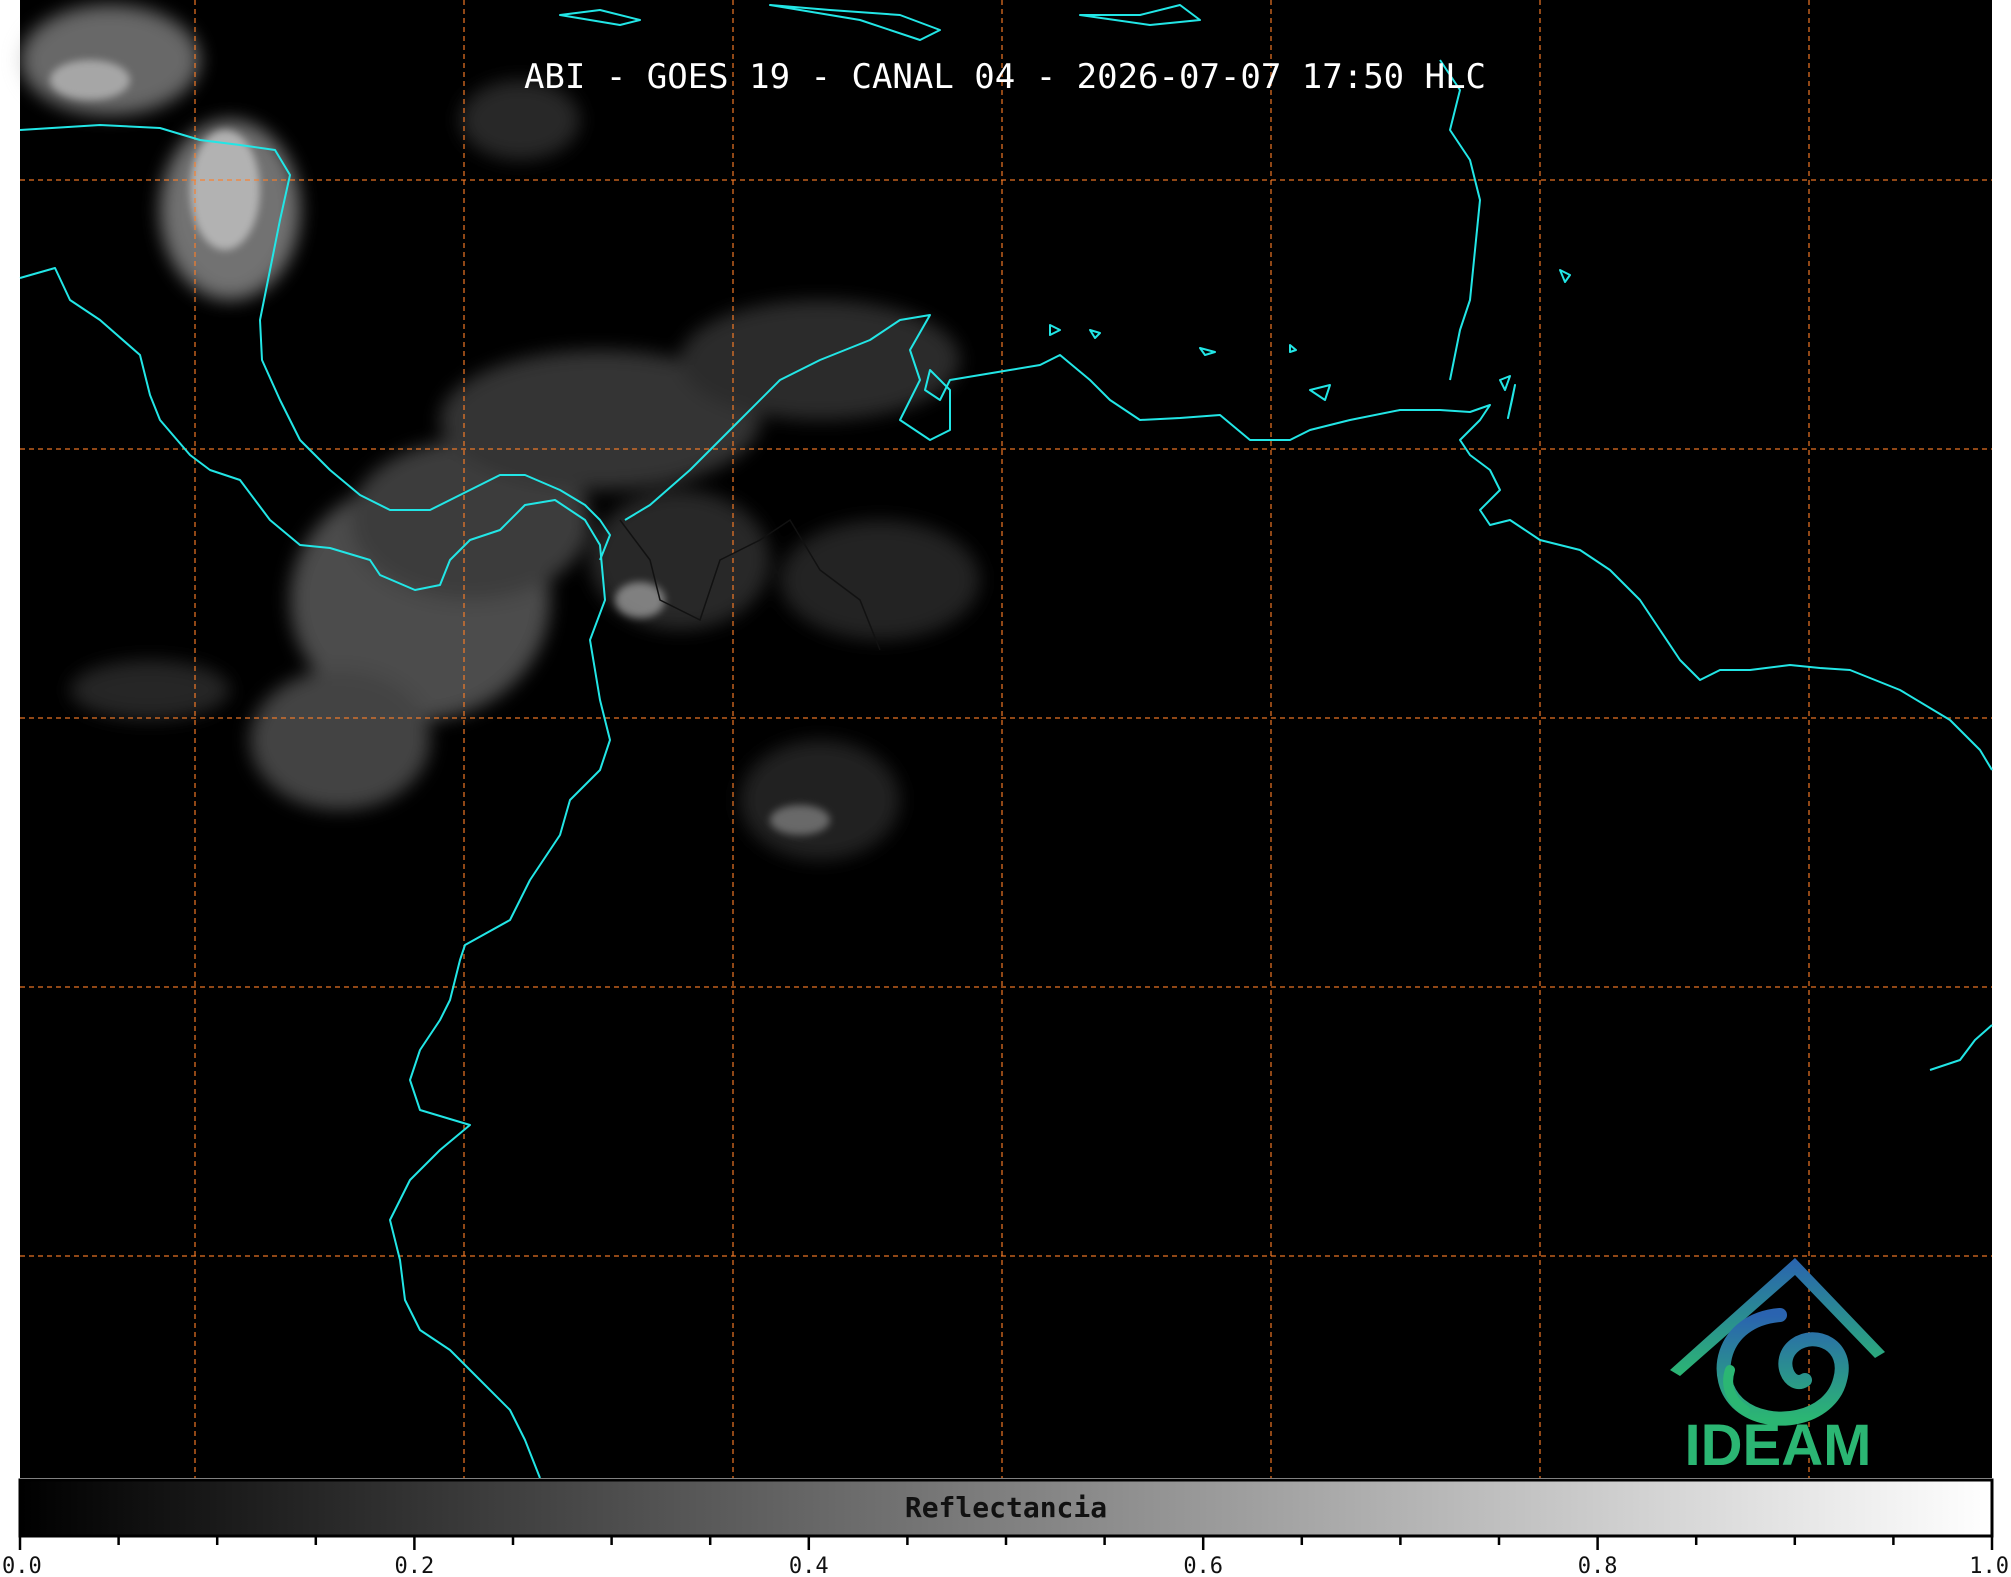 The width and height of the screenshot is (2011, 1577). I want to click on colorbar: Reflectancia 0.0 0.2 0.4 0.6 0.8 1.0, so click(1005, 1527).